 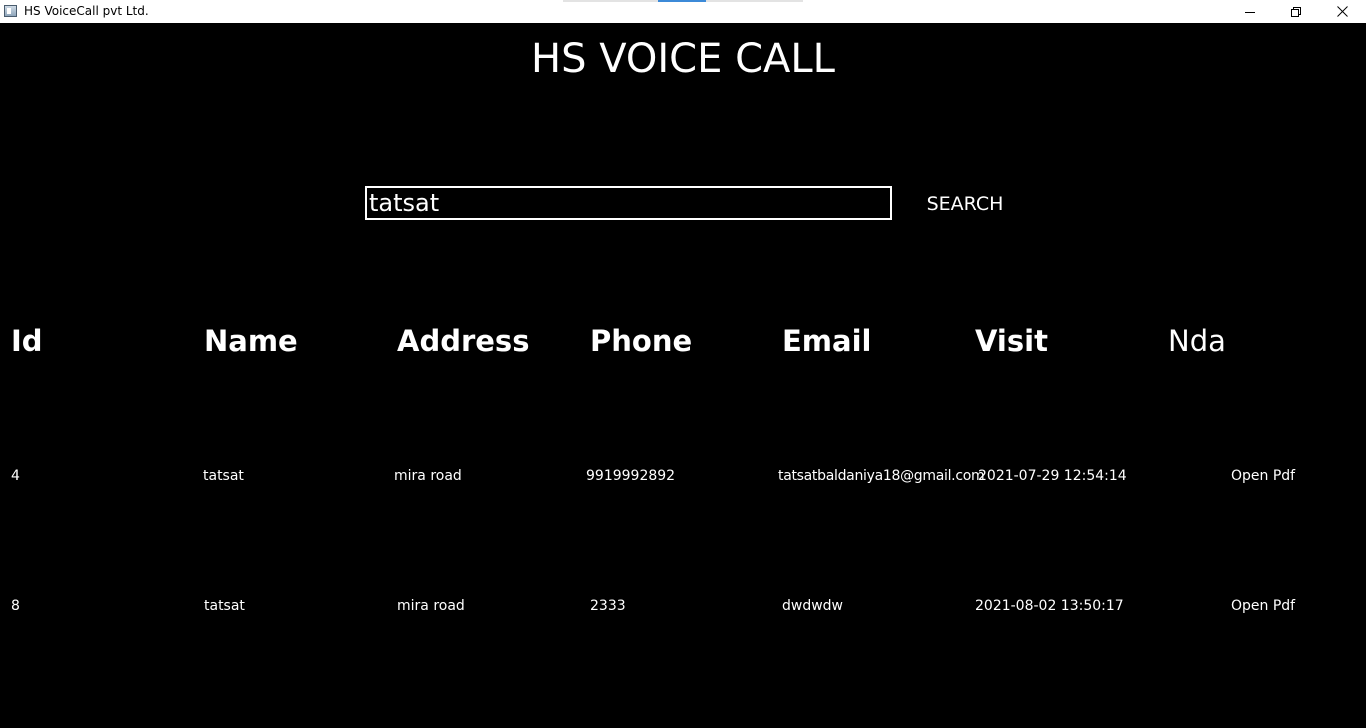 I want to click on column-header-address: Address, so click(x=463, y=341).